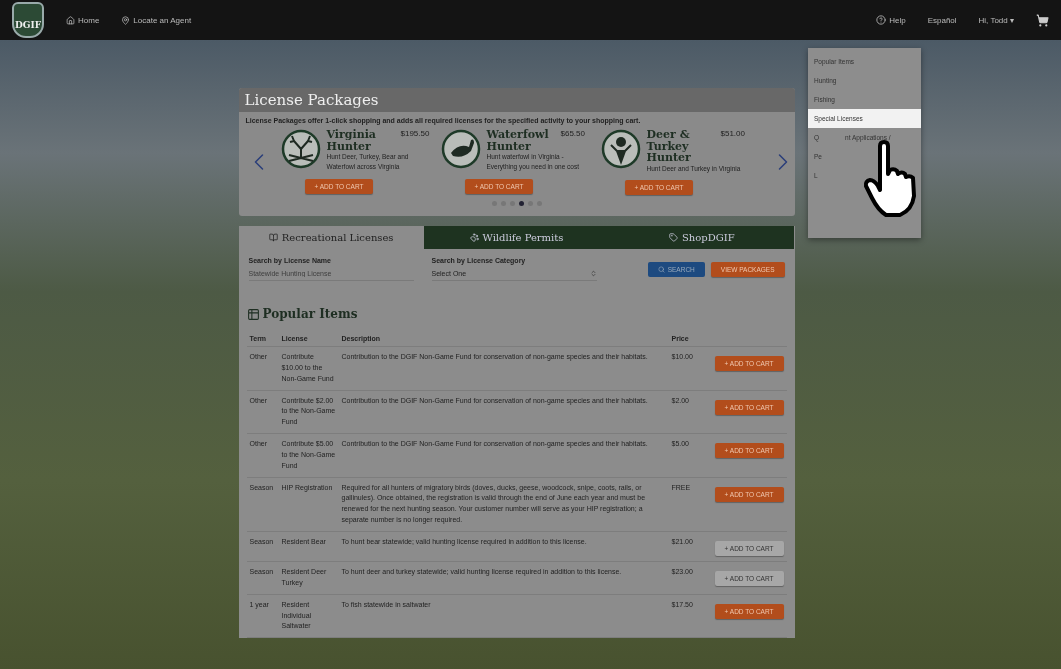 Image resolution: width=1061 pixels, height=669 pixels. Describe the element at coordinates (273, 238) in the screenshot. I see `book-icon` at that location.